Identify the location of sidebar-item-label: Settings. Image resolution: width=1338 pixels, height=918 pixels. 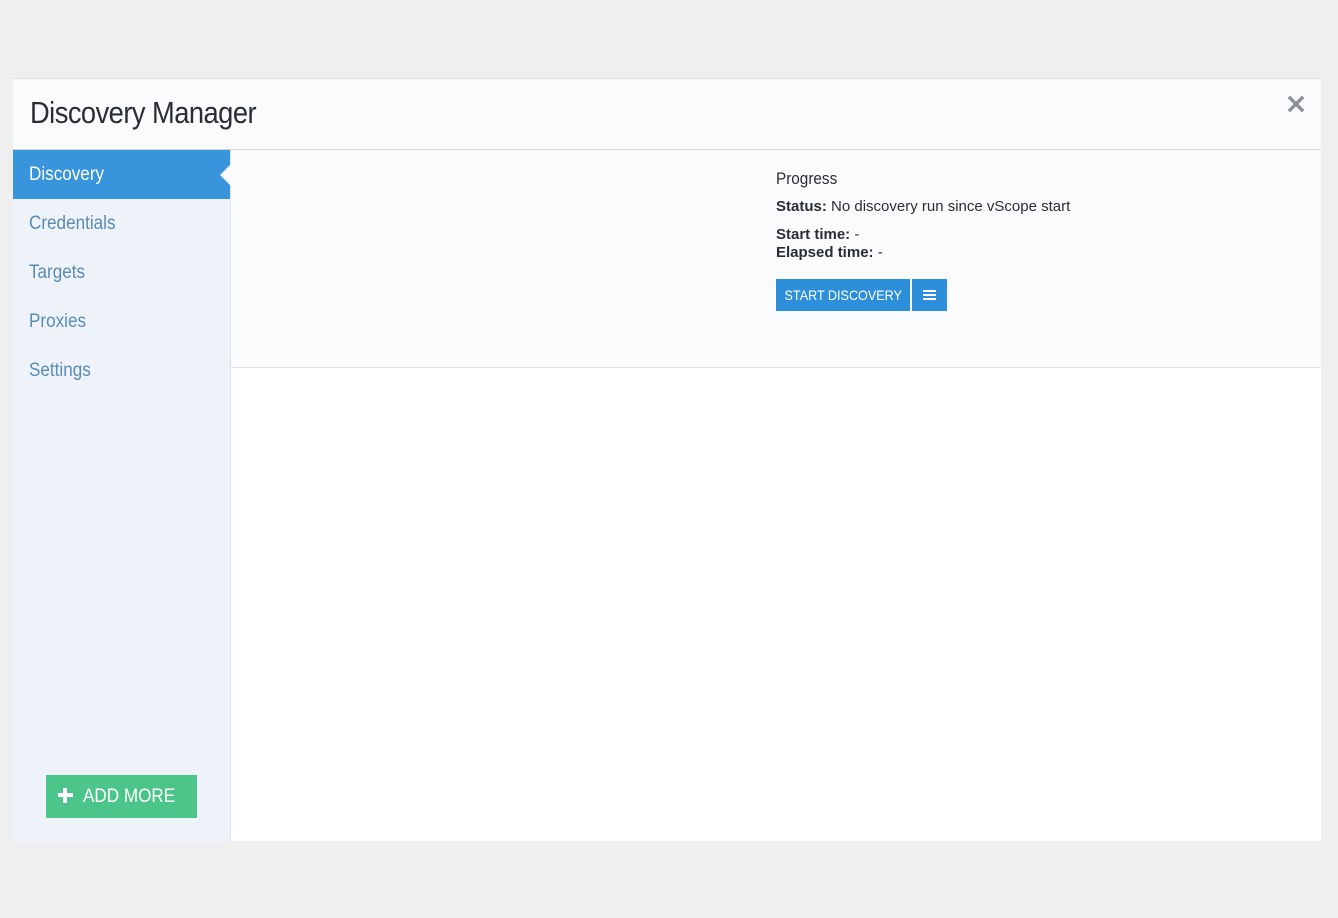
(60, 370).